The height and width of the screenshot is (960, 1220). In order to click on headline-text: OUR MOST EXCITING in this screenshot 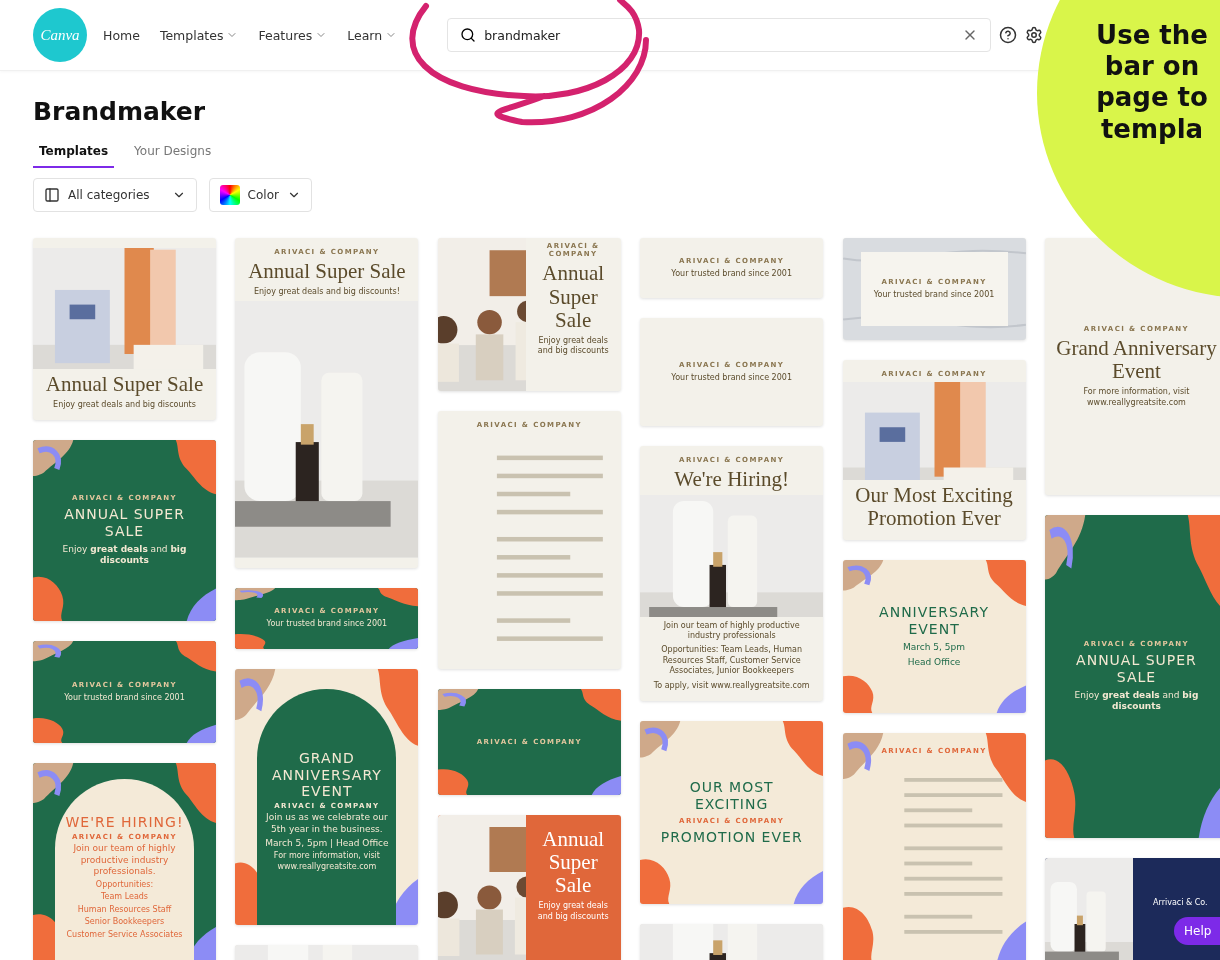, I will do `click(731, 796)`.